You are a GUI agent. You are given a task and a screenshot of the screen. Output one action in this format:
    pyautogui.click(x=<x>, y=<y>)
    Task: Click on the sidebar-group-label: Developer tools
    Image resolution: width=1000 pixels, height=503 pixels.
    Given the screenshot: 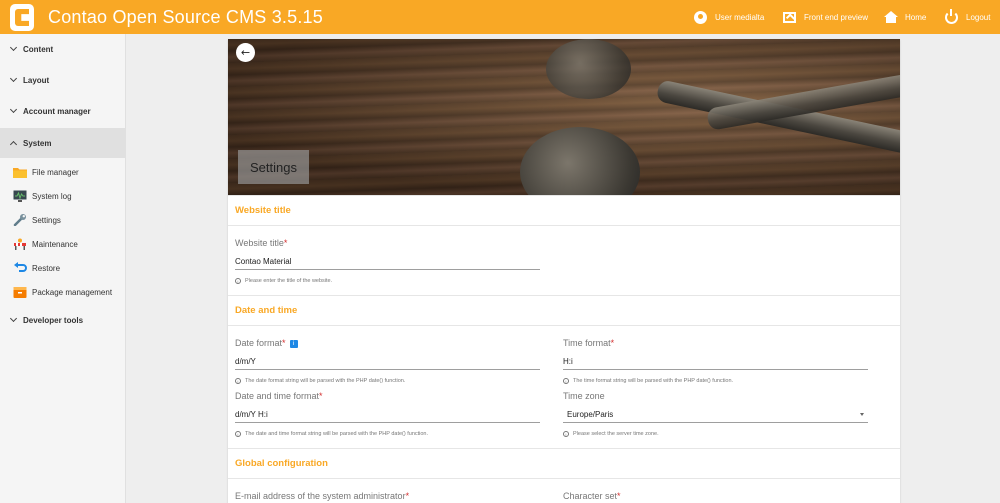 What is the action you would take?
    pyautogui.click(x=53, y=320)
    